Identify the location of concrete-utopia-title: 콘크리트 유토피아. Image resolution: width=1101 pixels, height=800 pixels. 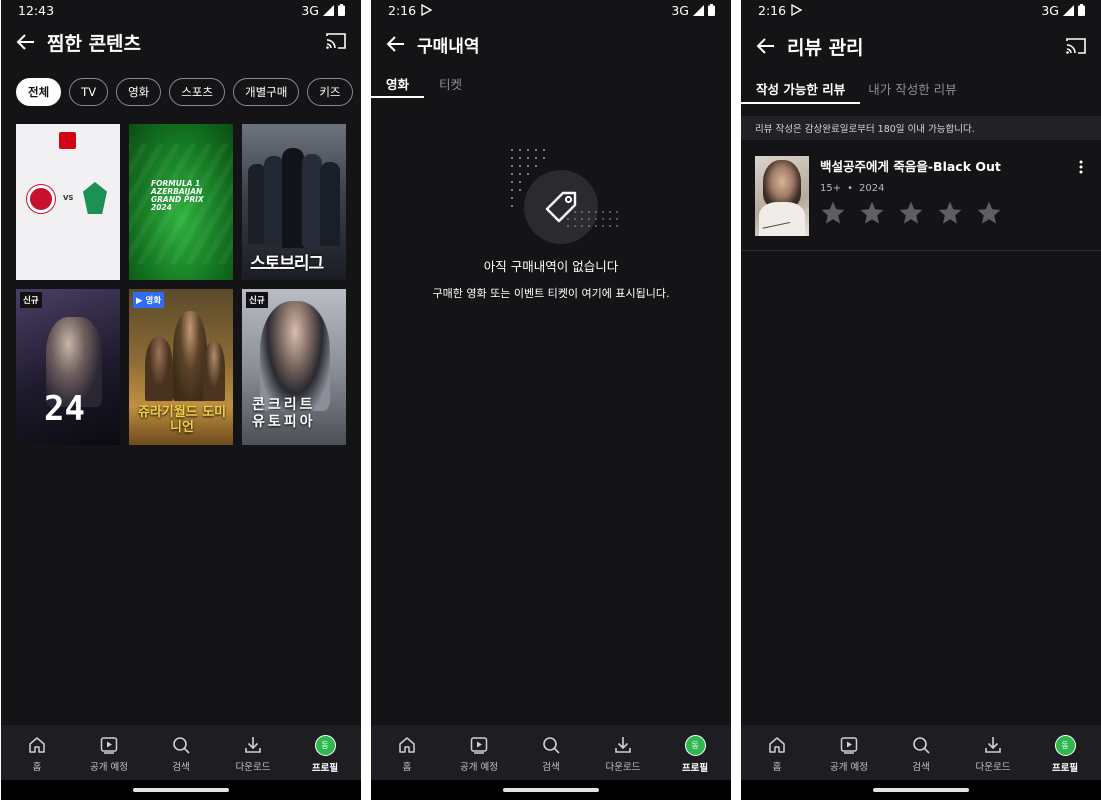
(284, 413).